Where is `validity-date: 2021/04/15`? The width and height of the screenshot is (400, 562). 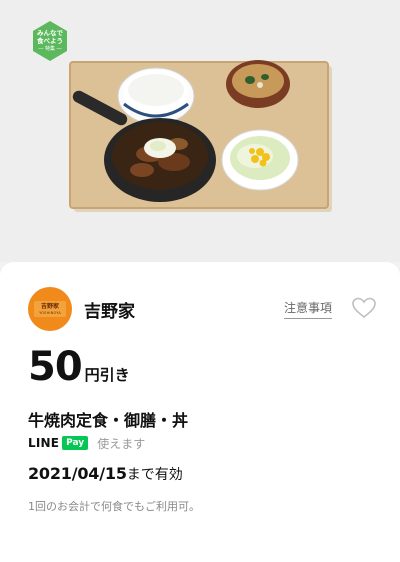
validity-date: 2021/04/15 is located at coordinates (77, 473).